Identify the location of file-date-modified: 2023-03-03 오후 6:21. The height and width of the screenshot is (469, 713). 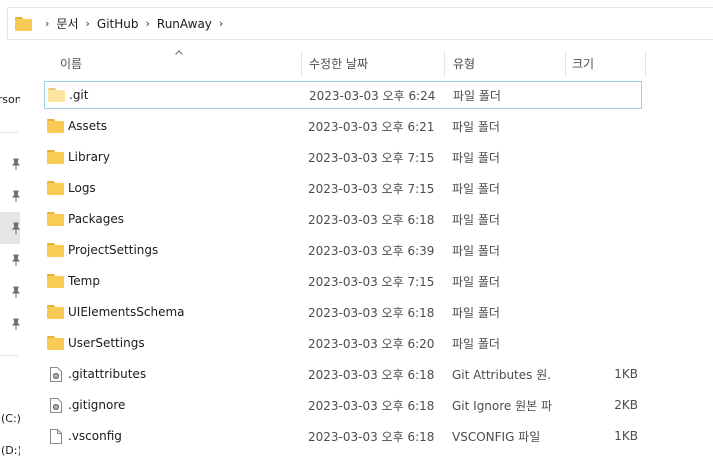
(371, 126).